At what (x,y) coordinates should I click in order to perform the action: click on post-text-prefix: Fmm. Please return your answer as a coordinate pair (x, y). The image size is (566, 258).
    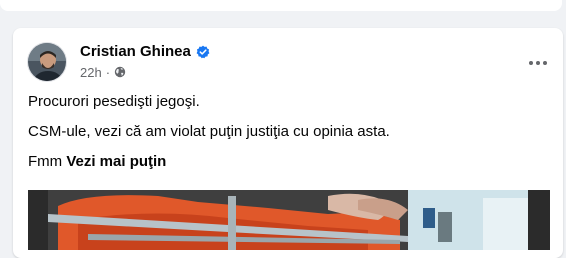
    Looking at the image, I should click on (45, 161).